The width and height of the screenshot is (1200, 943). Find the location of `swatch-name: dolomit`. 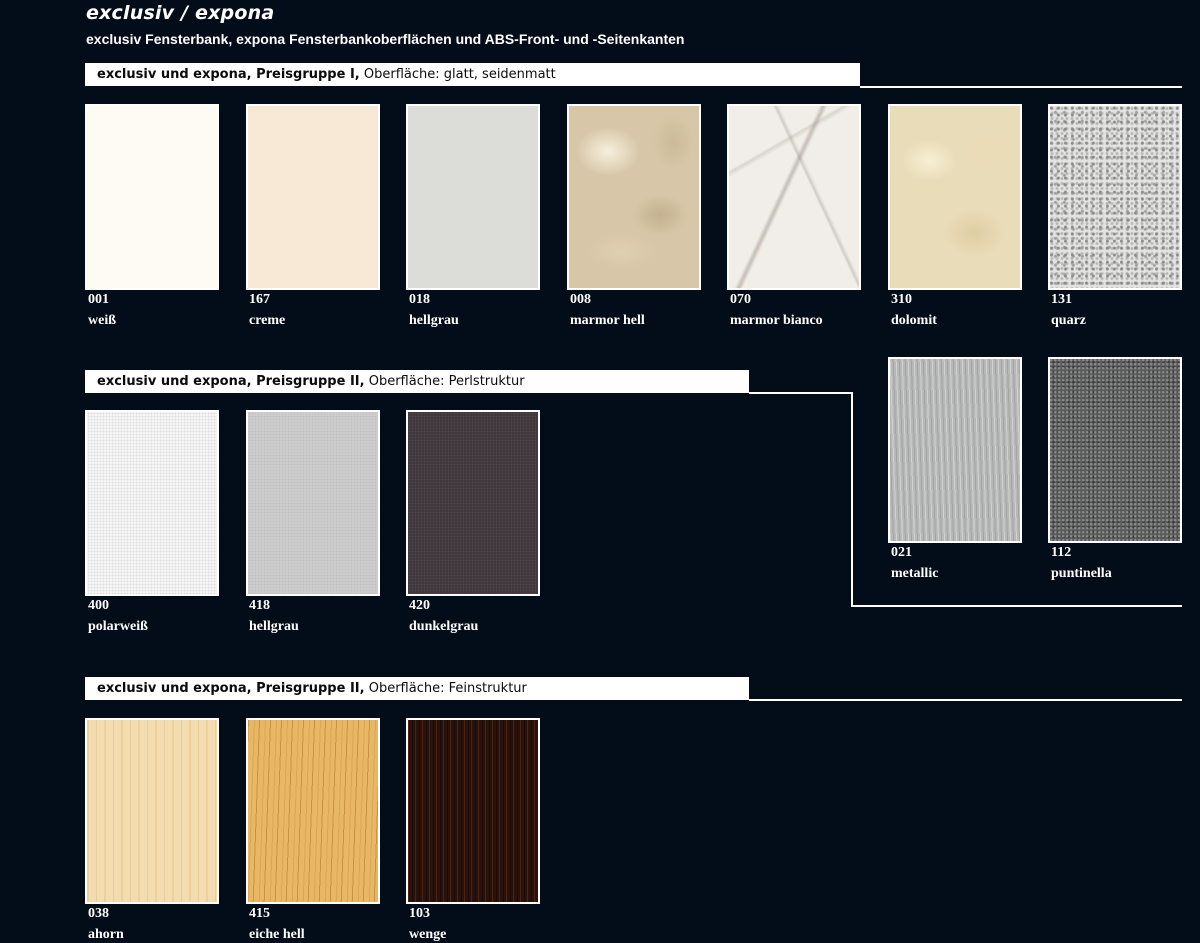

swatch-name: dolomit is located at coordinates (914, 320).